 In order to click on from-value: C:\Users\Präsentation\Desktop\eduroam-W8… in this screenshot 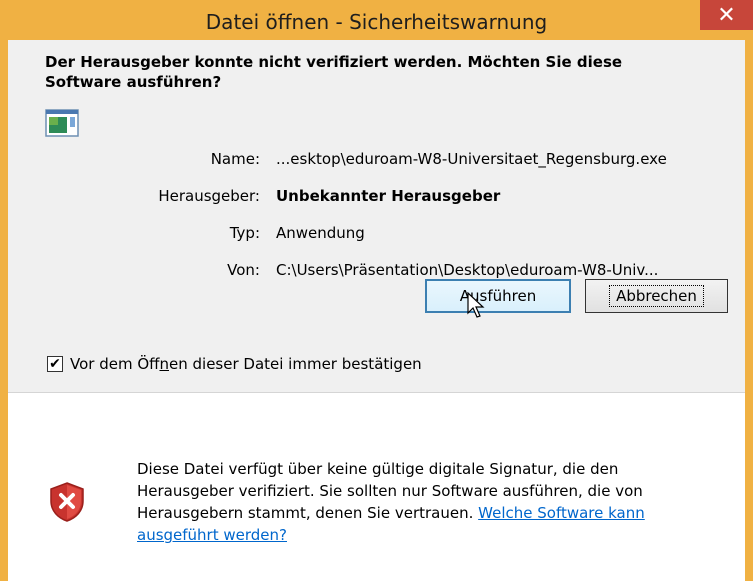, I will do `click(467, 270)`.